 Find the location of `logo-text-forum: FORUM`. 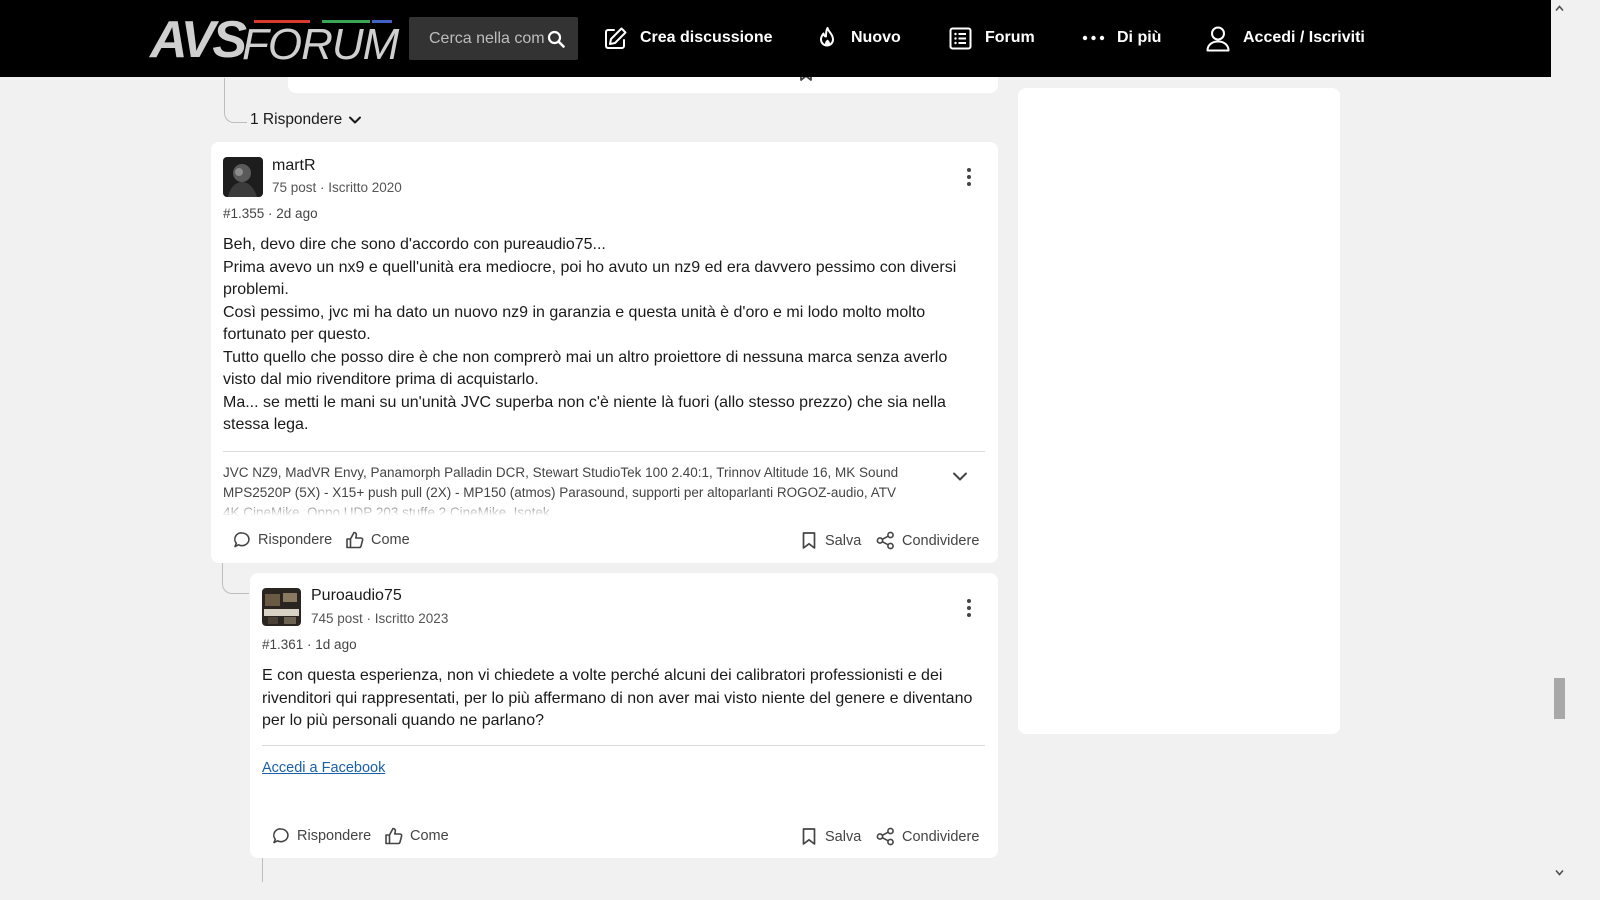

logo-text-forum: FORUM is located at coordinates (320, 44).